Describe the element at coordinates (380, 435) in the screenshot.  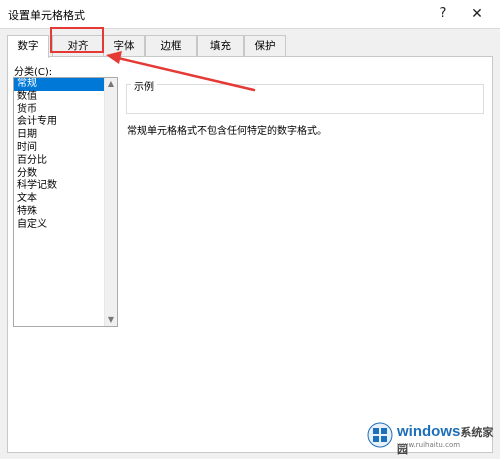
I see `windows-logo-icon` at that location.